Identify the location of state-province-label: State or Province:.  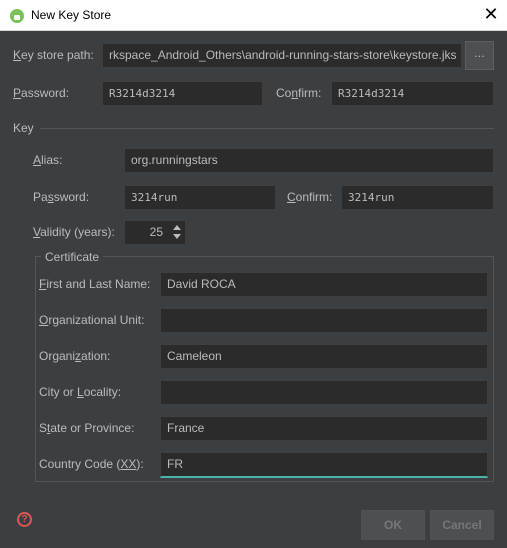
(87, 428).